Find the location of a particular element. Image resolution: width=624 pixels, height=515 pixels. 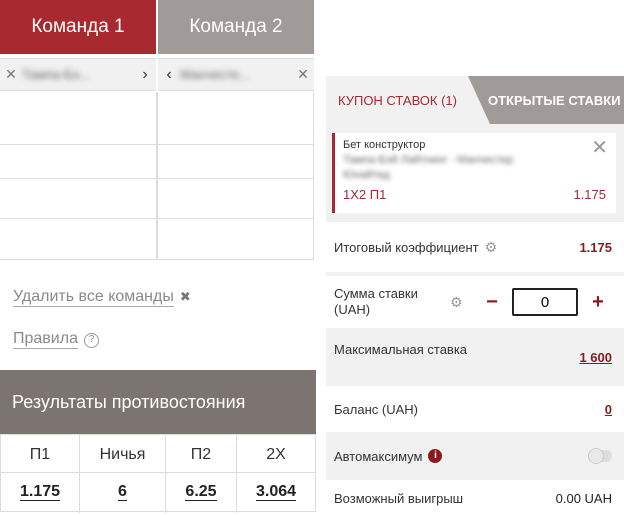

total-coefficient-value: 1.175 is located at coordinates (595, 247).